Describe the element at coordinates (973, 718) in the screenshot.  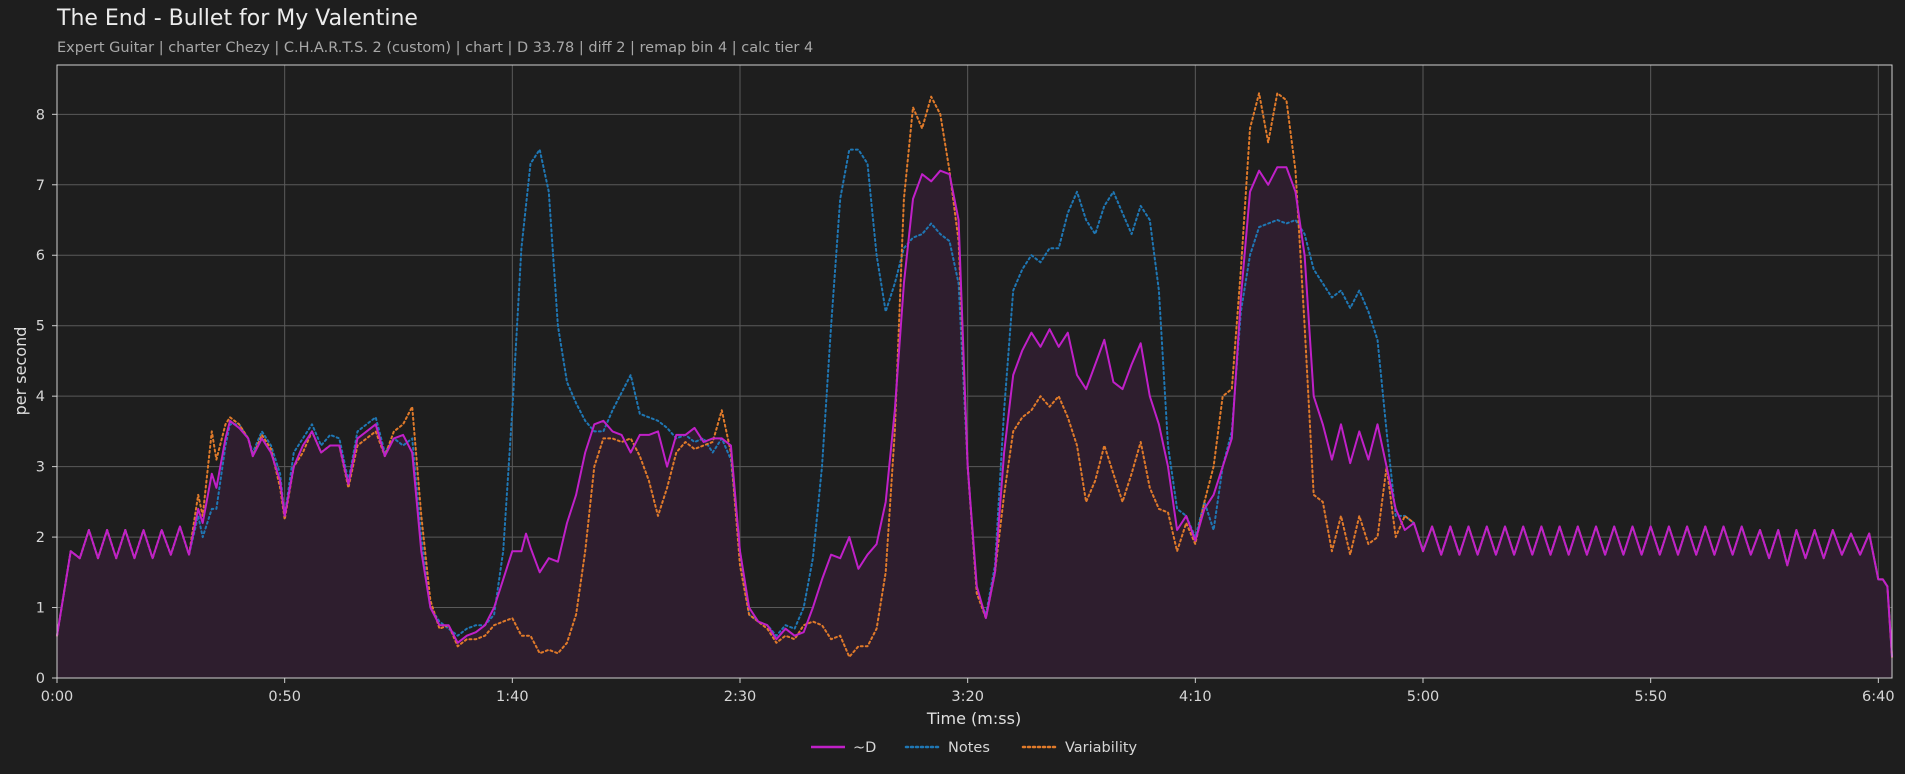
I see `x-axis-label: Time (m:ss)` at that location.